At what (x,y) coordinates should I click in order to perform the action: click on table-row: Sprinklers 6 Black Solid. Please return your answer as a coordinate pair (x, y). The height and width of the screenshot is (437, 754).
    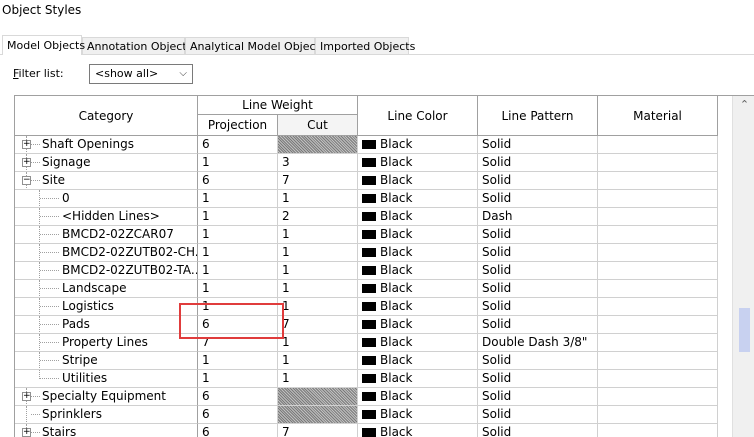
    Looking at the image, I should click on (366, 415).